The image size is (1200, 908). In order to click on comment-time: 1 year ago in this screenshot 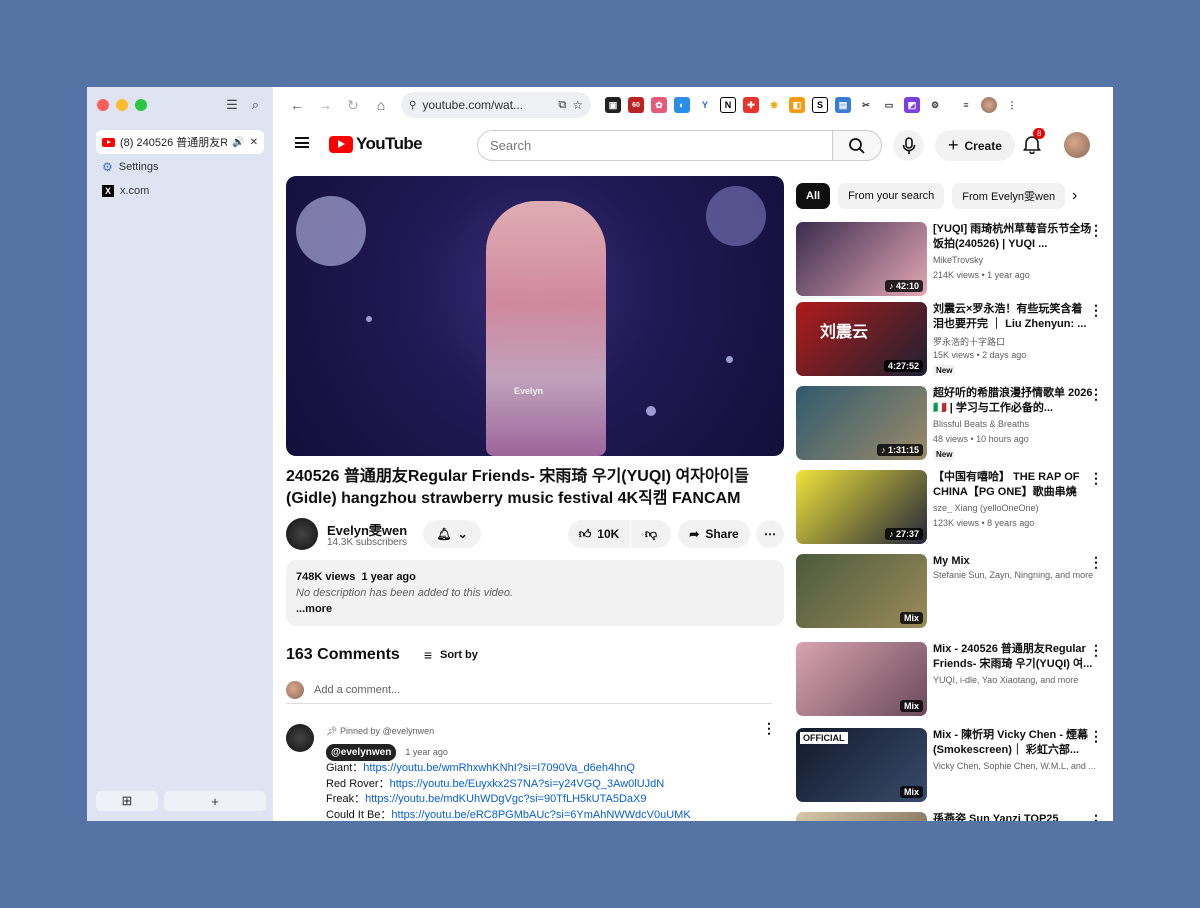, I will do `click(426, 752)`.